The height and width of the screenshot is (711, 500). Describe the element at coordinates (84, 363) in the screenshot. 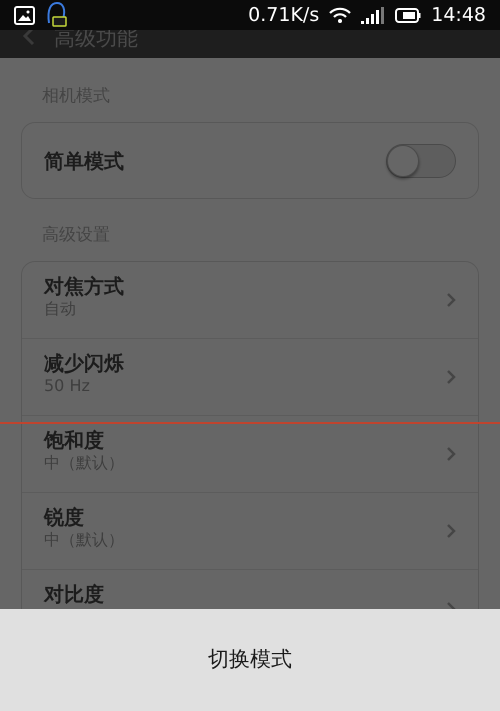

I see `row-title: 减少闪烁` at that location.